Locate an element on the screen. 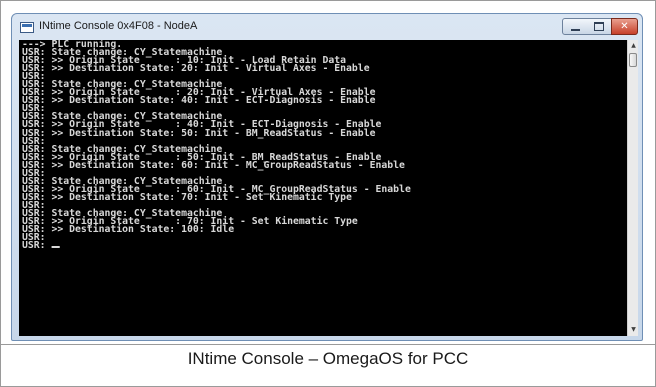 The image size is (656, 387). maximize-button is located at coordinates (599, 26).